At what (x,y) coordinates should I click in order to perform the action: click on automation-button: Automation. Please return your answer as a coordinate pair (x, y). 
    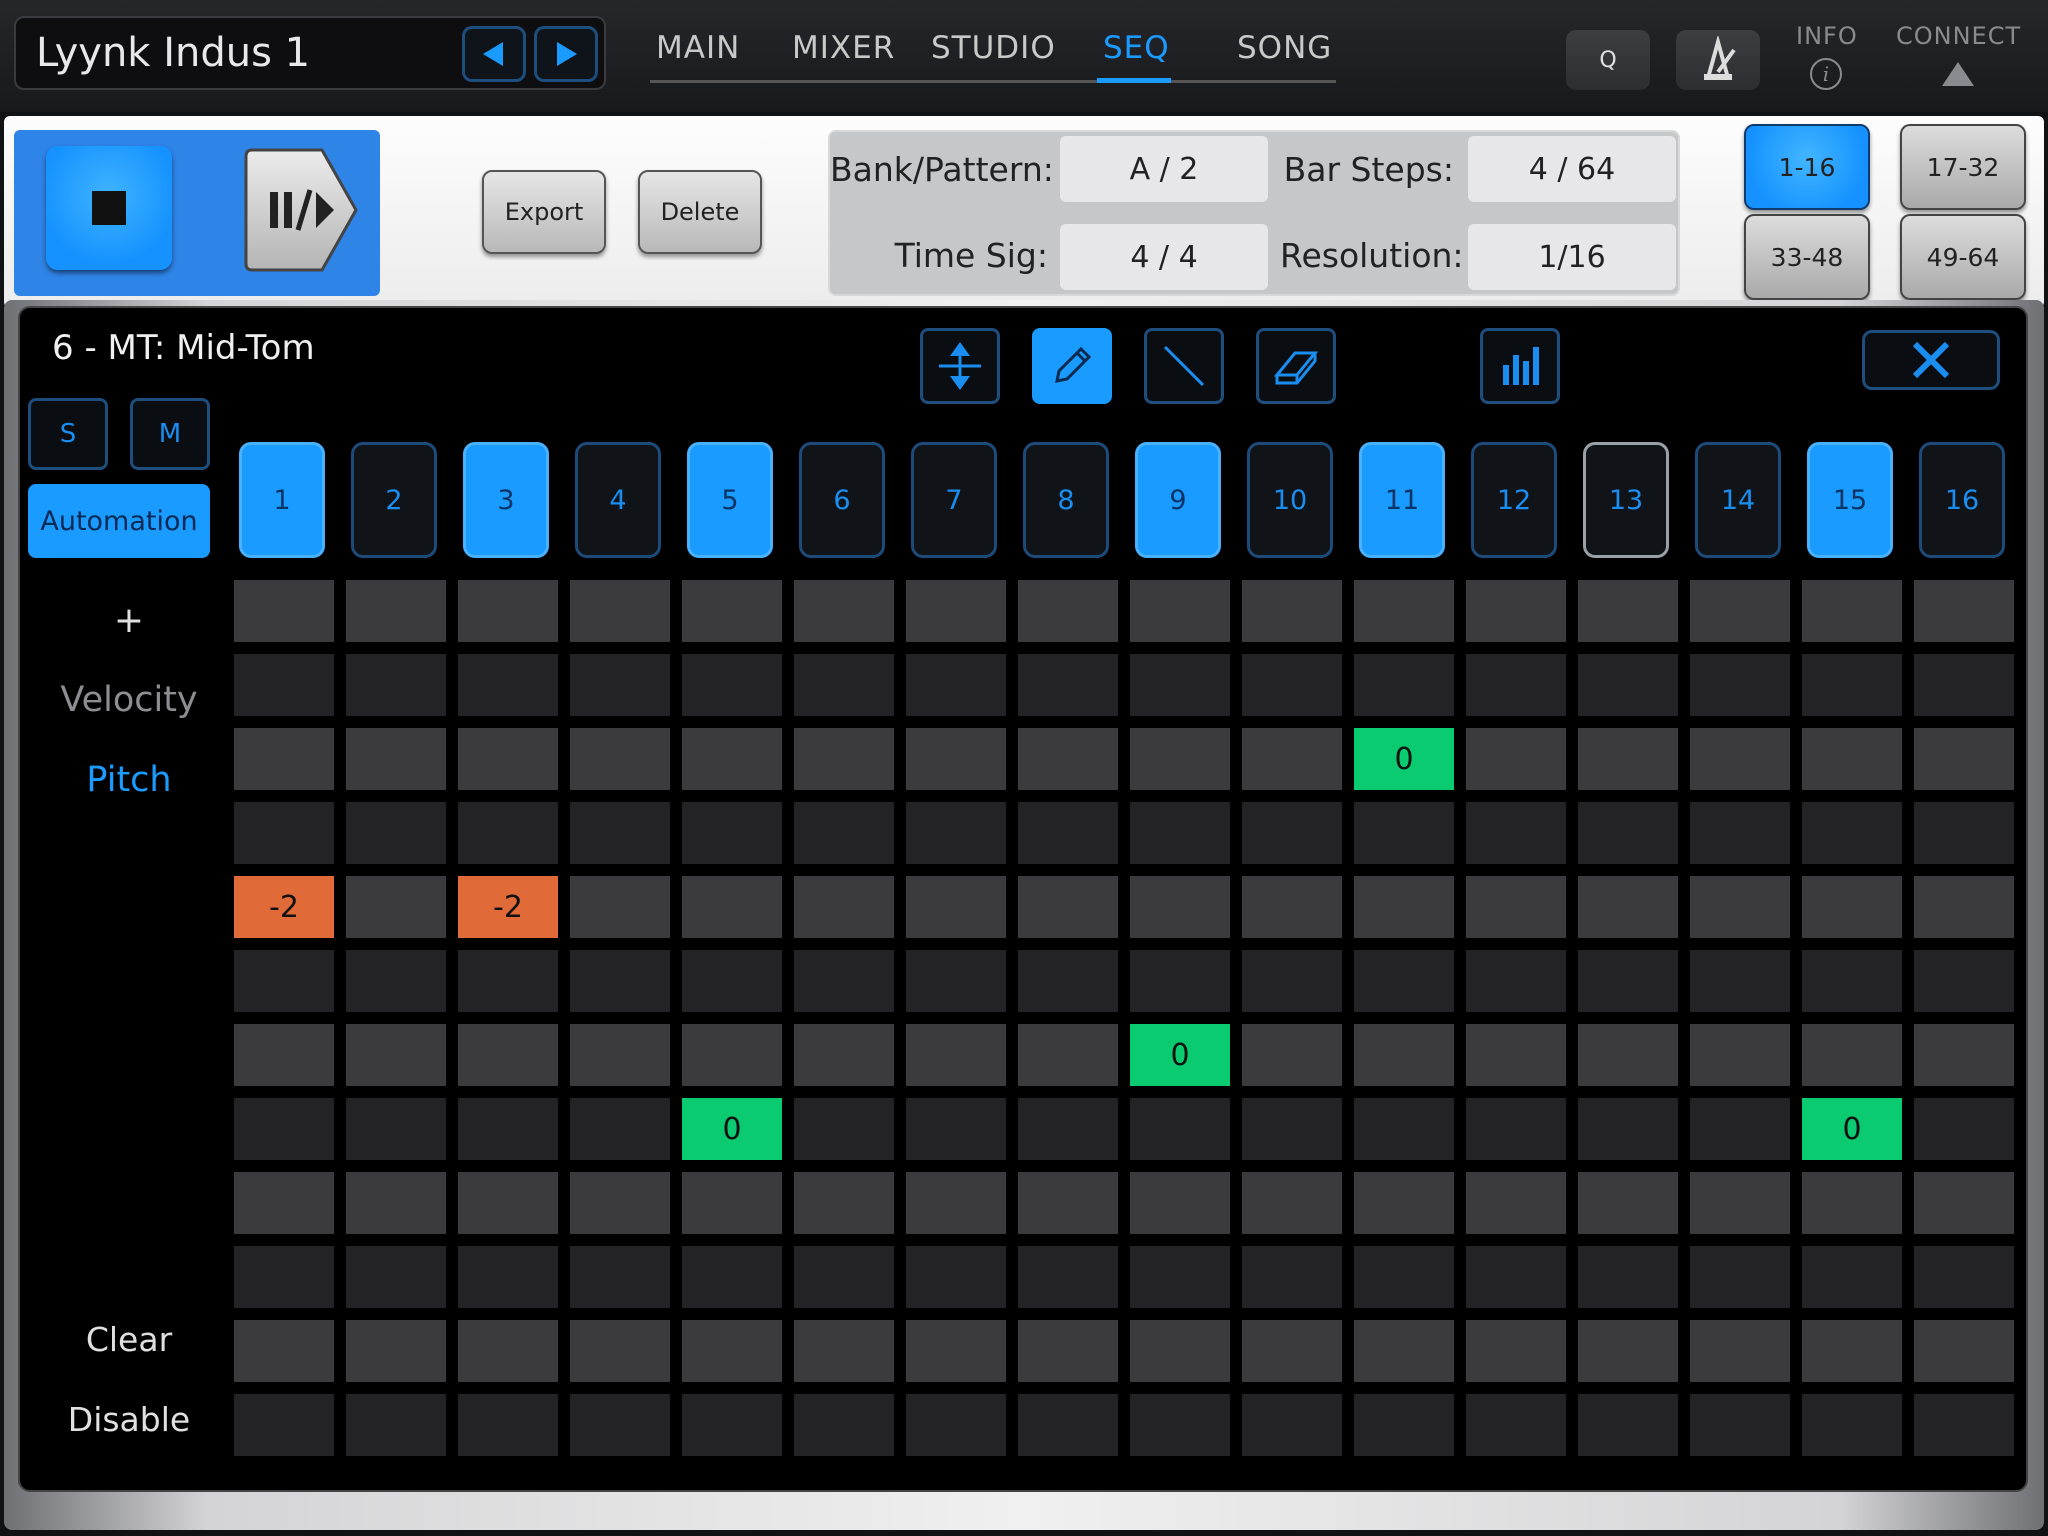
    Looking at the image, I should click on (119, 521).